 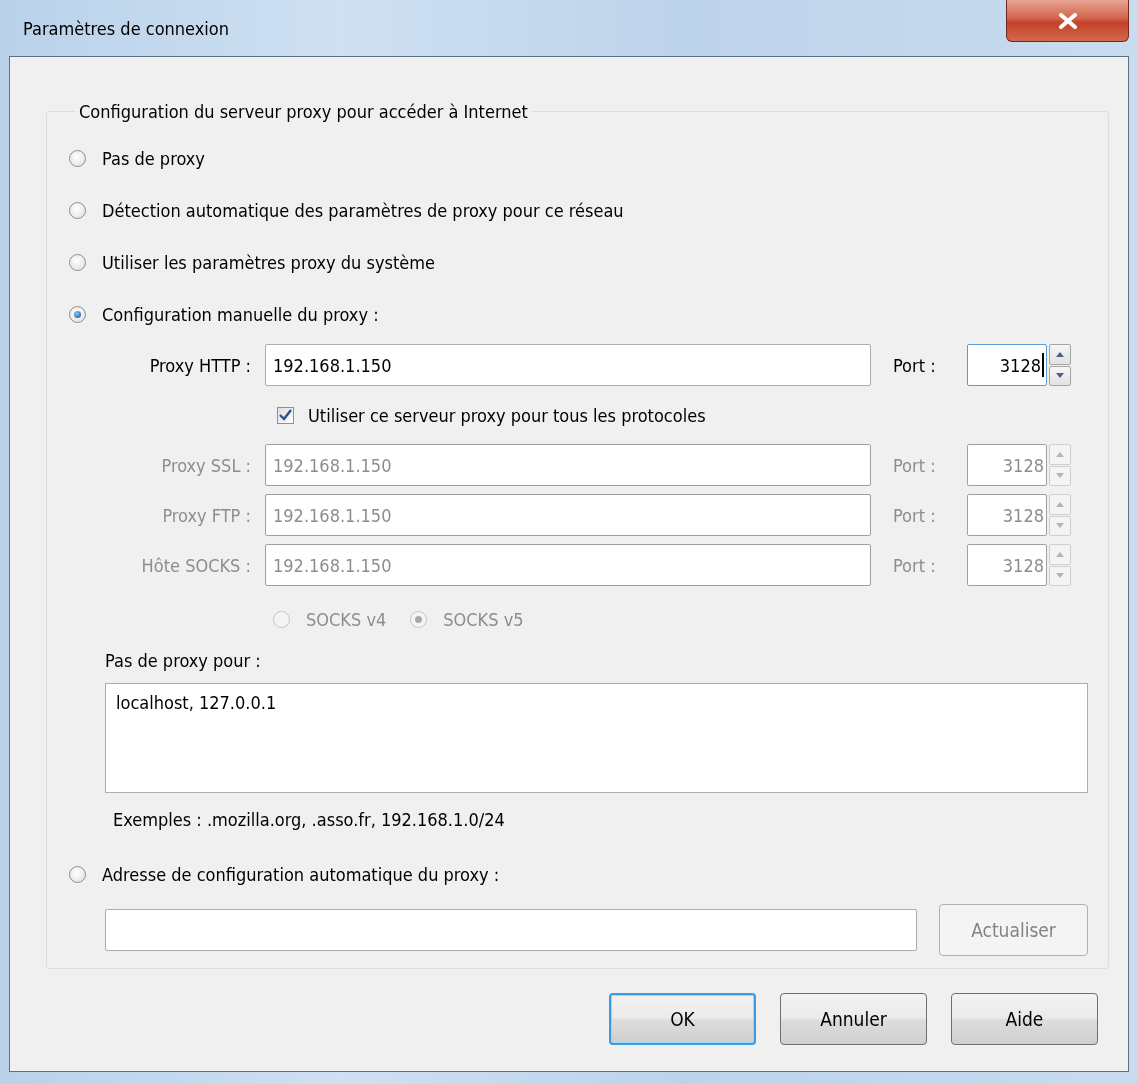 I want to click on radio-label: Configuration manuelle du proxy :, so click(x=240, y=314).